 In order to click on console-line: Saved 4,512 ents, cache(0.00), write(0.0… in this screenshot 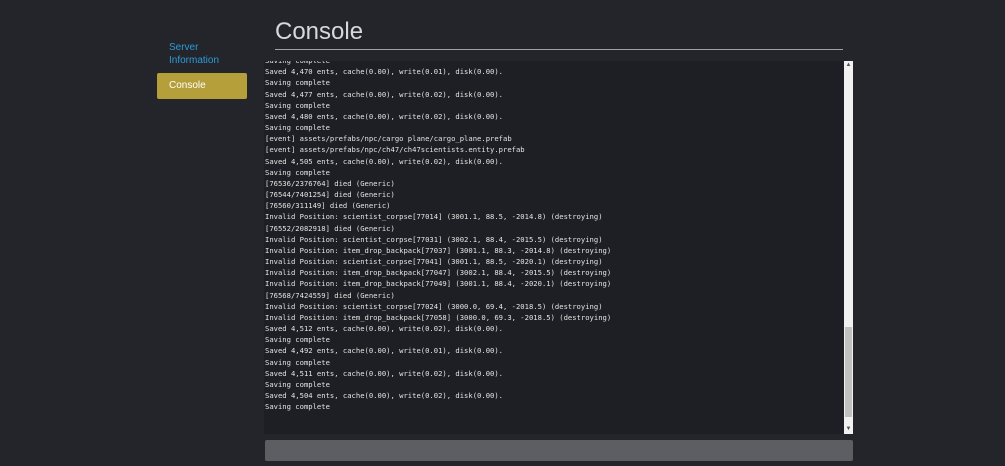, I will do `click(384, 329)`.